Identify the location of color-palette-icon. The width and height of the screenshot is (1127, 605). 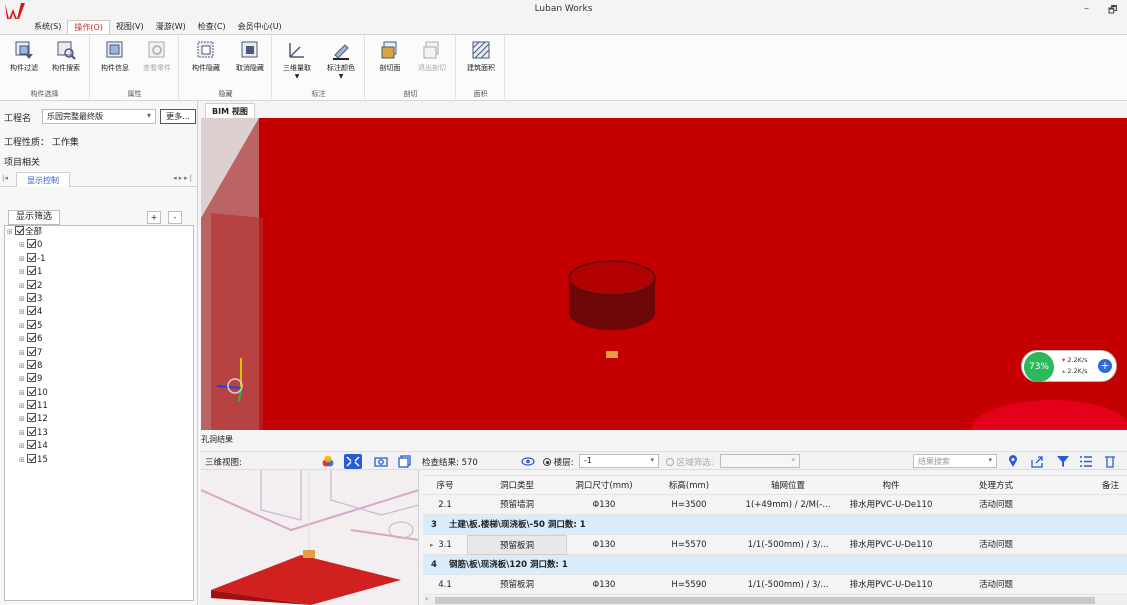
(328, 461).